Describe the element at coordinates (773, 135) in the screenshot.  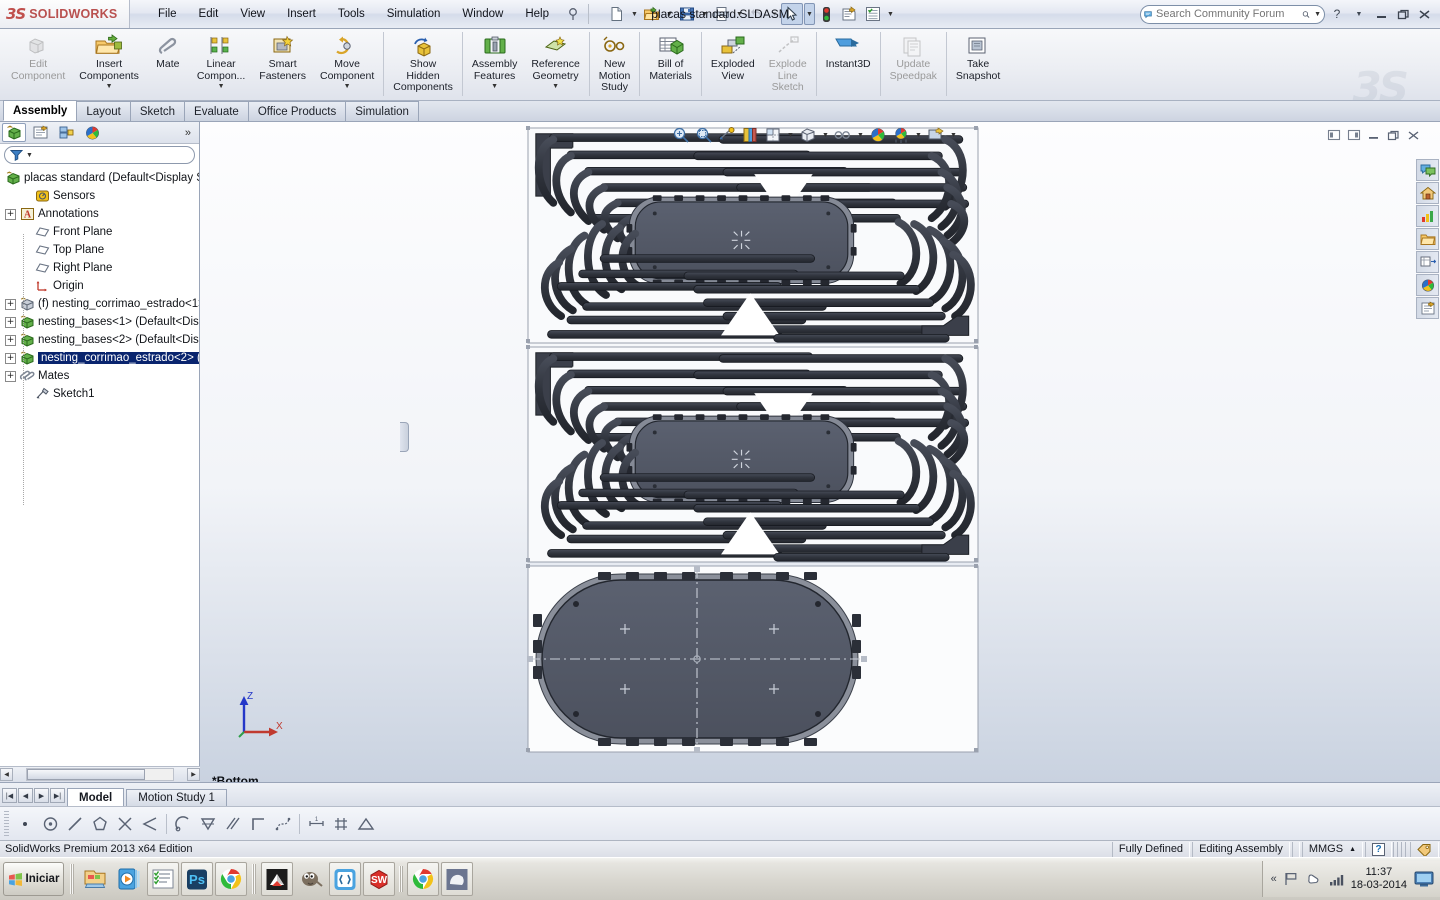
I see `view-orientation-icon` at that location.